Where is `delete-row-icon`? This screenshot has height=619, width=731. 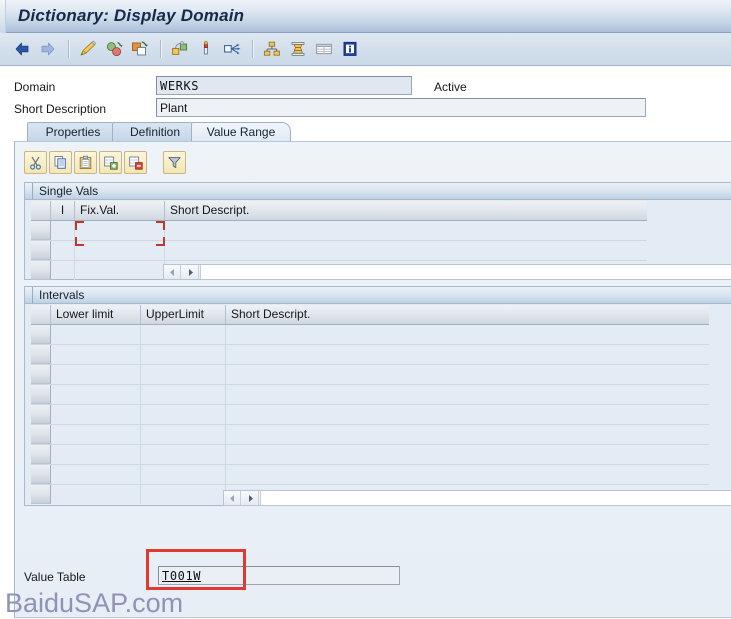
delete-row-icon is located at coordinates (135, 162).